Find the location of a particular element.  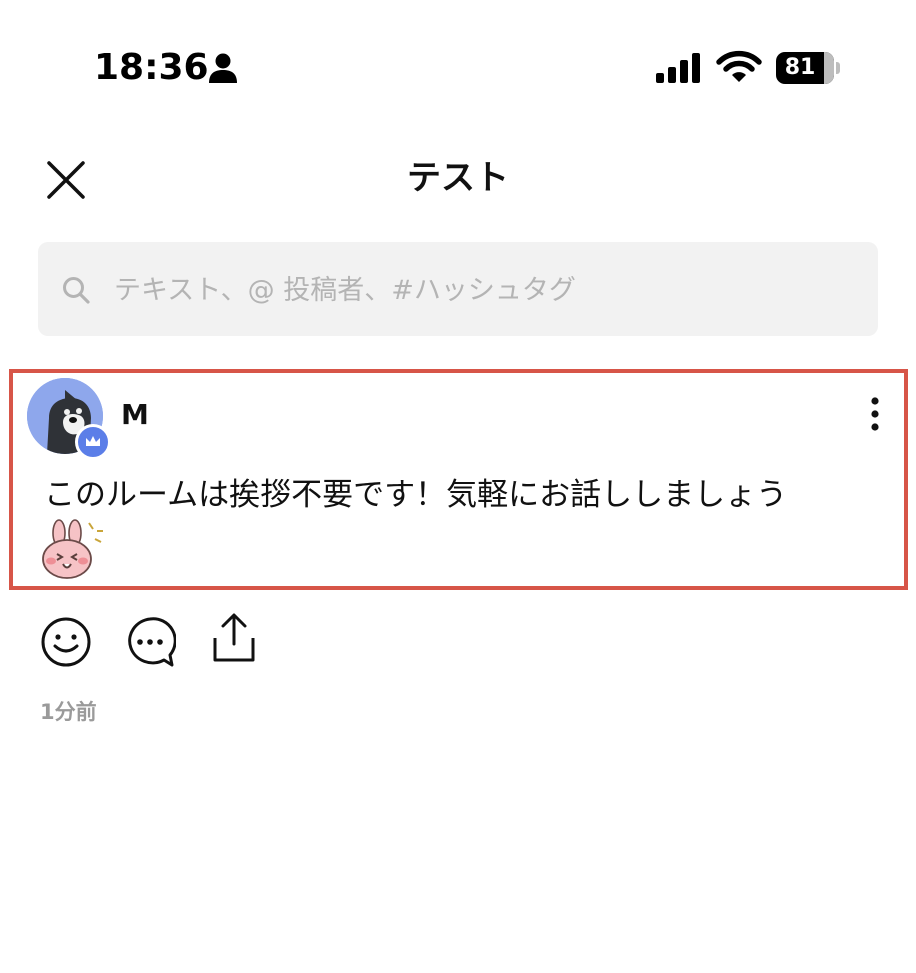

page-title: テスト is located at coordinates (458, 178).